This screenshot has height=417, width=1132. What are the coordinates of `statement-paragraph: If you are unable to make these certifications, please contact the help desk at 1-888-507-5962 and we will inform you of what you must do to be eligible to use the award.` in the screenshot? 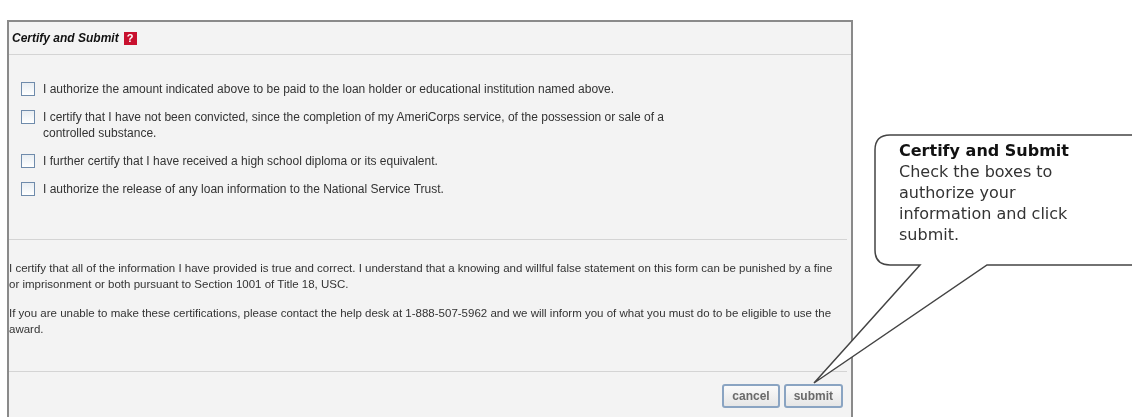 It's located at (421, 321).